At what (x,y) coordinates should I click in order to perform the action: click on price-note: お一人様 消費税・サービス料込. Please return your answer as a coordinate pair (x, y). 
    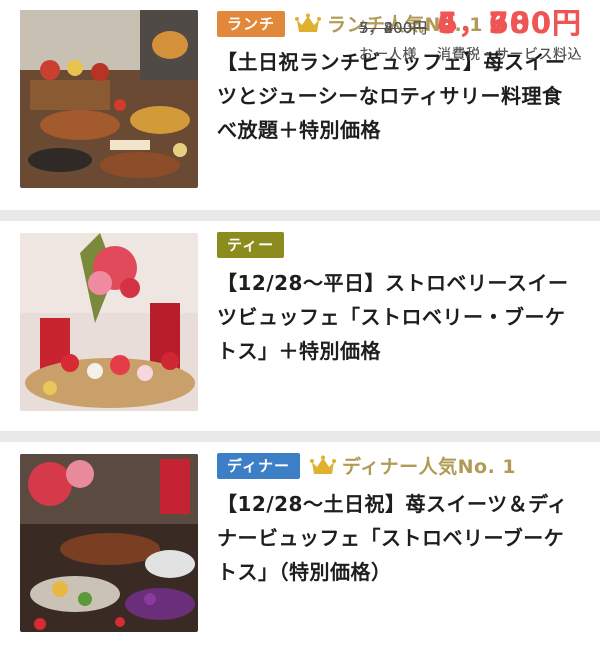
    Looking at the image, I should click on (470, 54).